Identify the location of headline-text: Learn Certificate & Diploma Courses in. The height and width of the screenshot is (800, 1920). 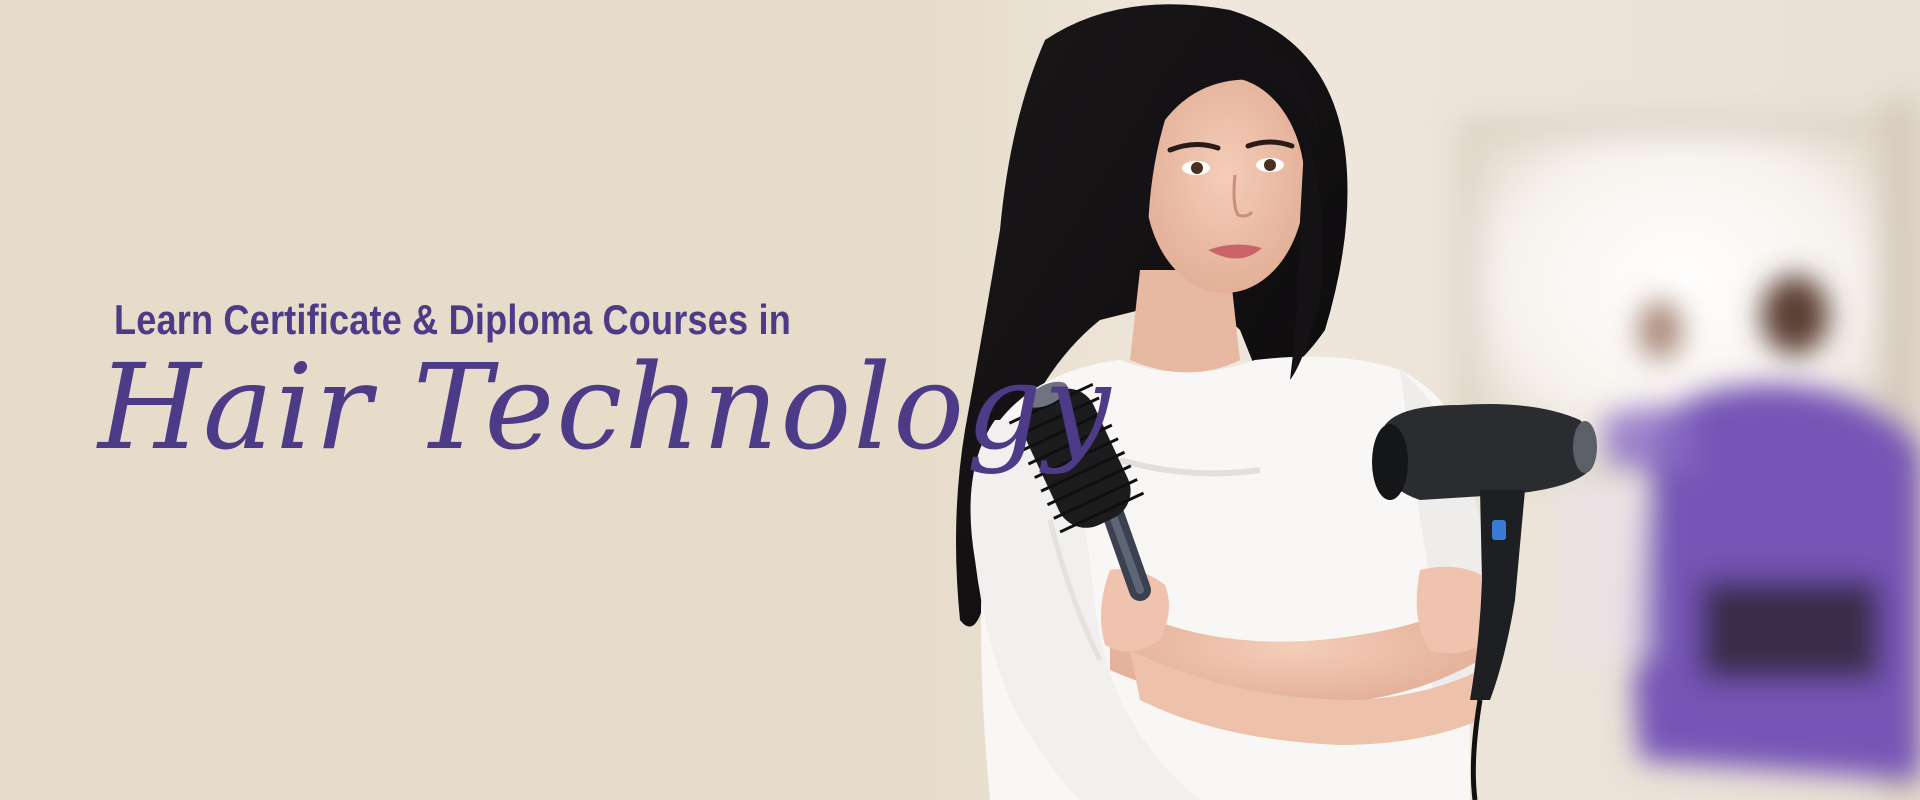
(452, 319).